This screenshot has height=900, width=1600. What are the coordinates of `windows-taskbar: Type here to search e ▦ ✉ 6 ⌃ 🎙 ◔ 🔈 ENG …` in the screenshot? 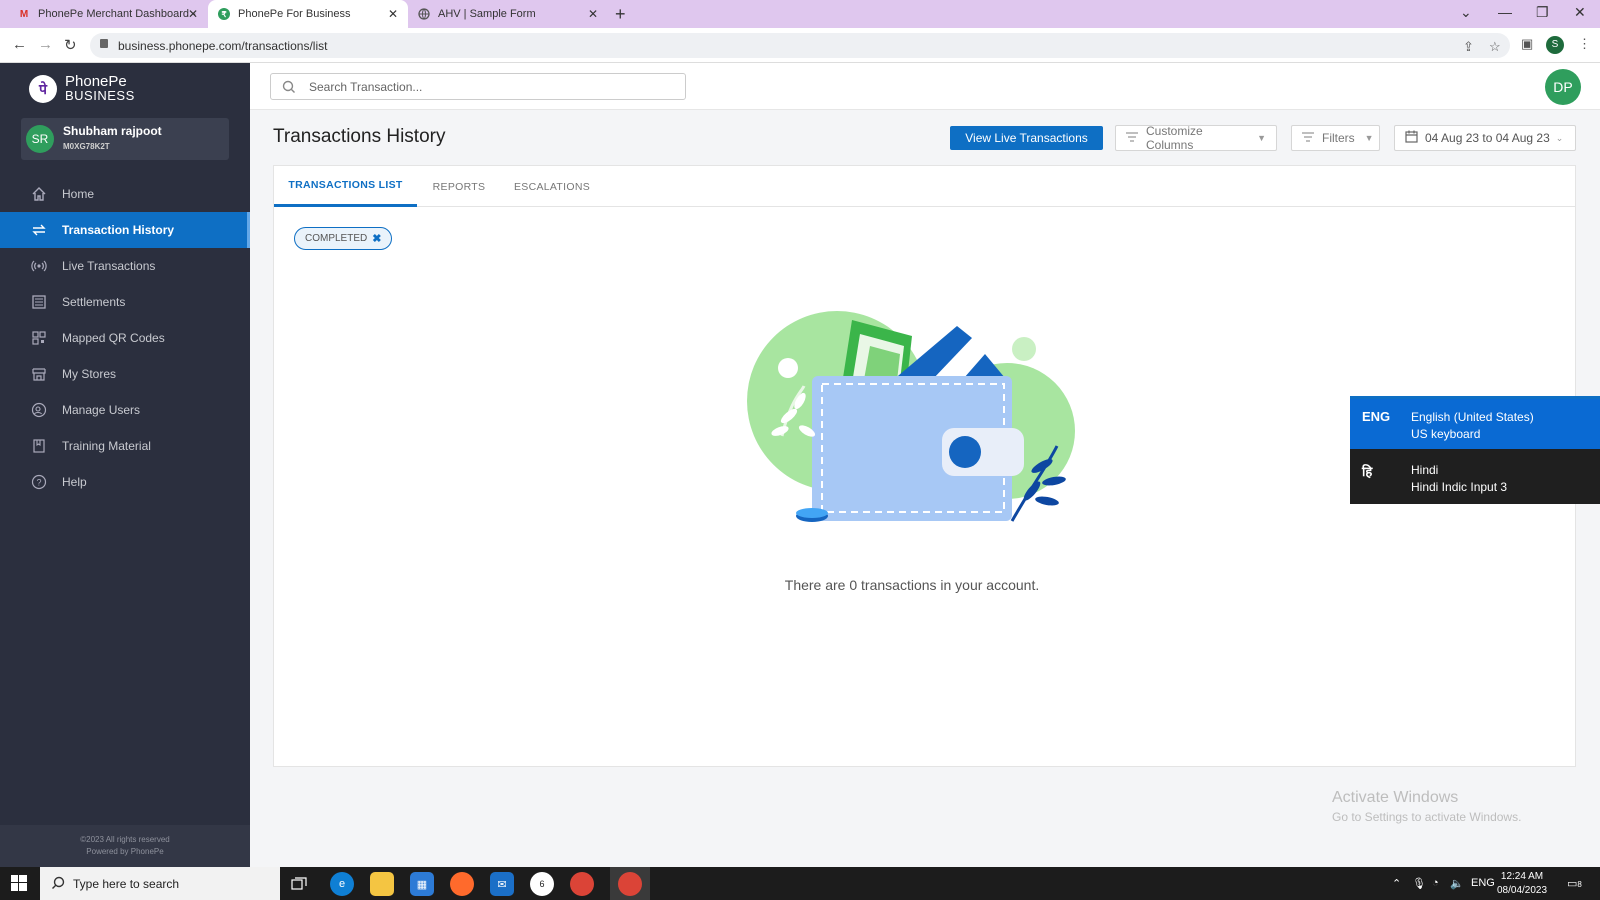 It's located at (800, 883).